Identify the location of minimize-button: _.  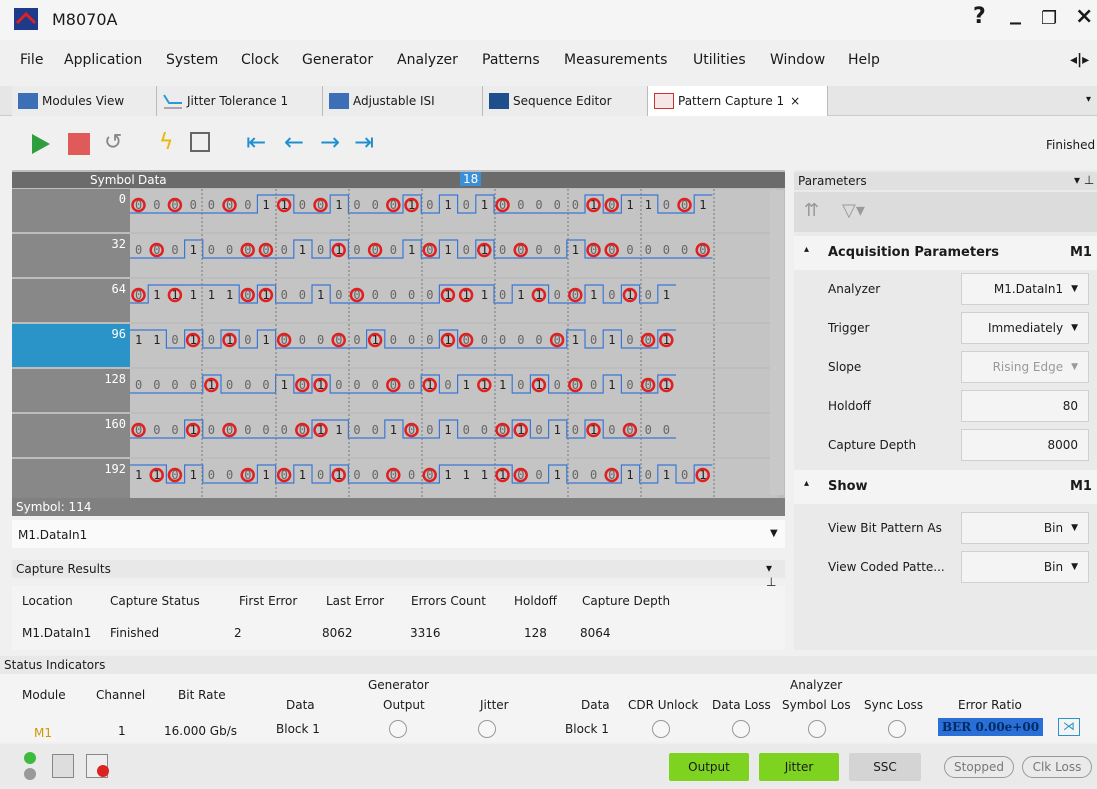
(1015, 12).